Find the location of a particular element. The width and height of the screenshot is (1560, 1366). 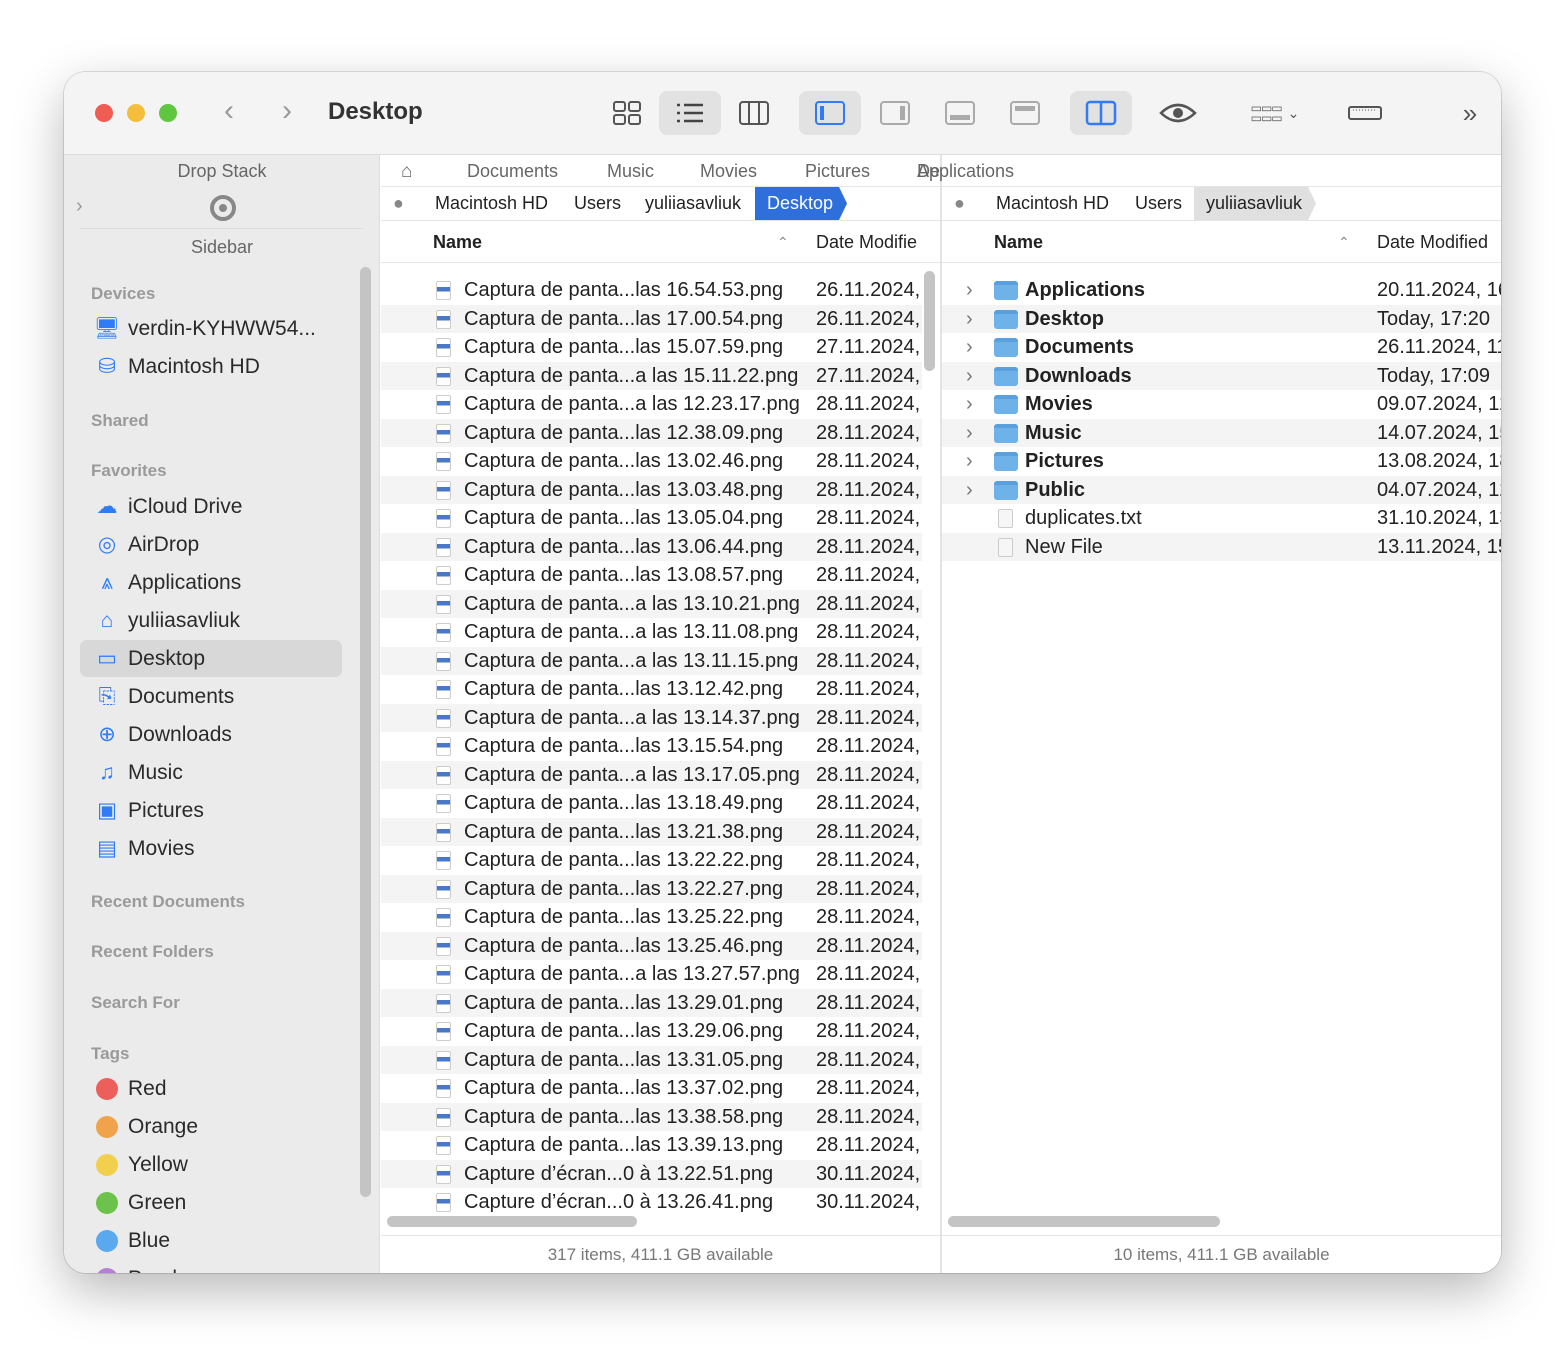

sidebar-tag-yellow: Yellow is located at coordinates (211, 1164).